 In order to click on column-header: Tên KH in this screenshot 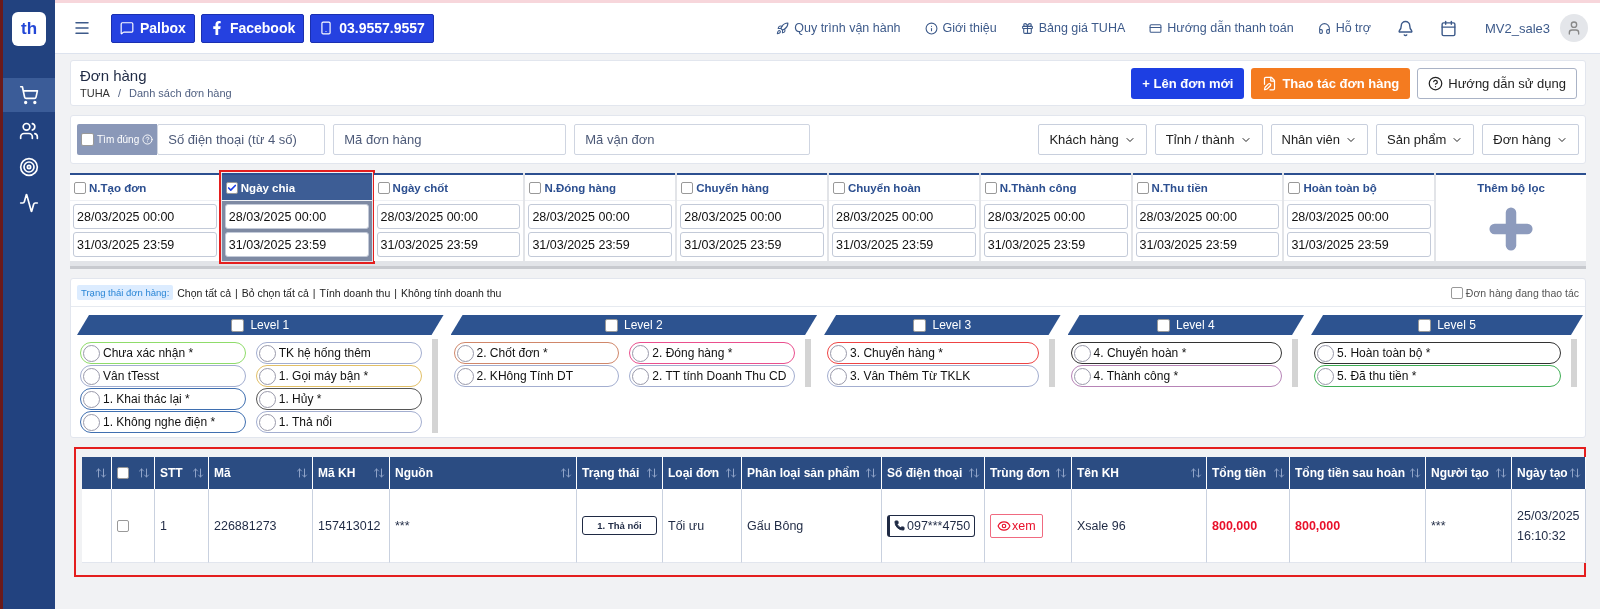, I will do `click(1139, 473)`.